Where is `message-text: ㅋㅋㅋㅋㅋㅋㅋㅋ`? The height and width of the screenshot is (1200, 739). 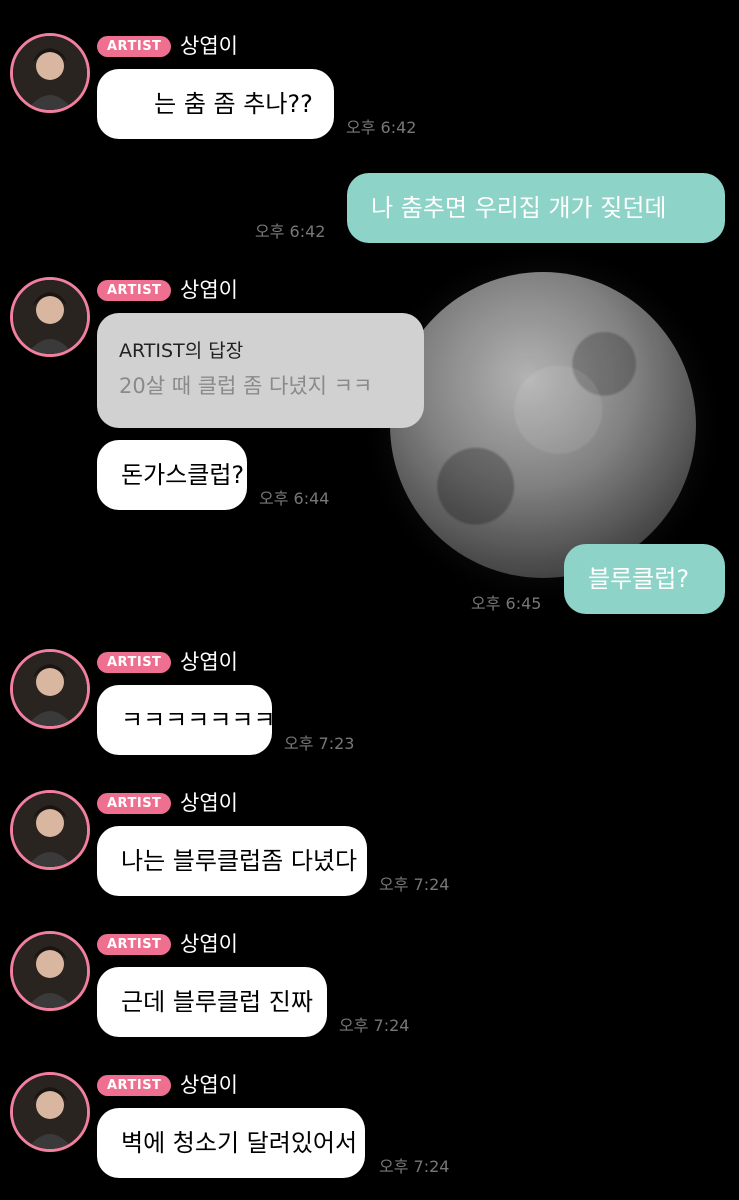 message-text: ㅋㅋㅋㅋㅋㅋㅋㅋ is located at coordinates (209, 720).